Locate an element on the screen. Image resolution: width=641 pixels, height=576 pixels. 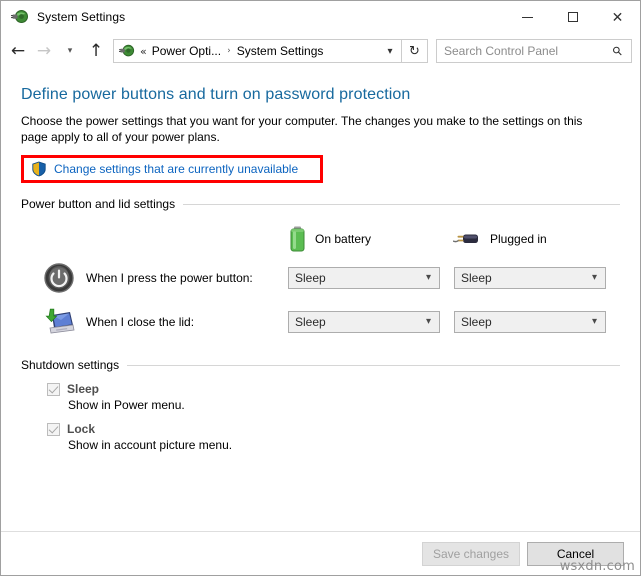
power-button-plugged-in-dropdown: Sleep ▾ is located at coordinates (530, 278).